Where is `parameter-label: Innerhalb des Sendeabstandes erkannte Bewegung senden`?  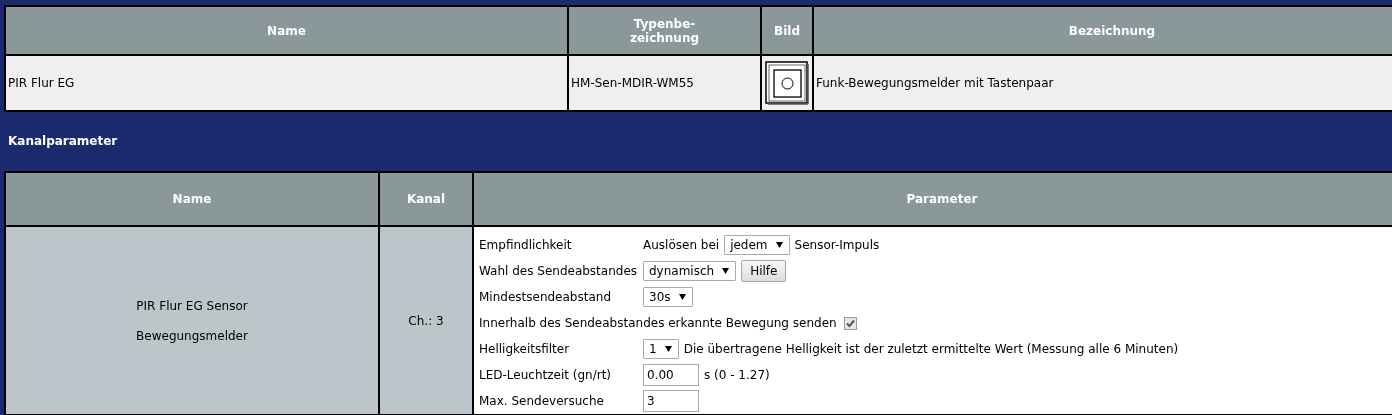 parameter-label: Innerhalb des Sendeabstandes erkannte Bewegung senden is located at coordinates (658, 323).